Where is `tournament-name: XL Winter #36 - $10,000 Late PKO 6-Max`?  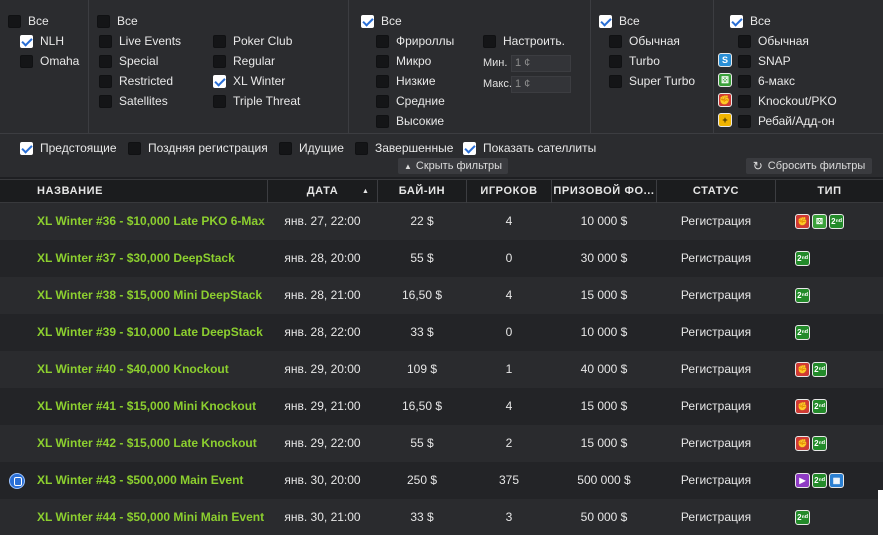 tournament-name: XL Winter #36 - $10,000 Late PKO 6-Max is located at coordinates (151, 221).